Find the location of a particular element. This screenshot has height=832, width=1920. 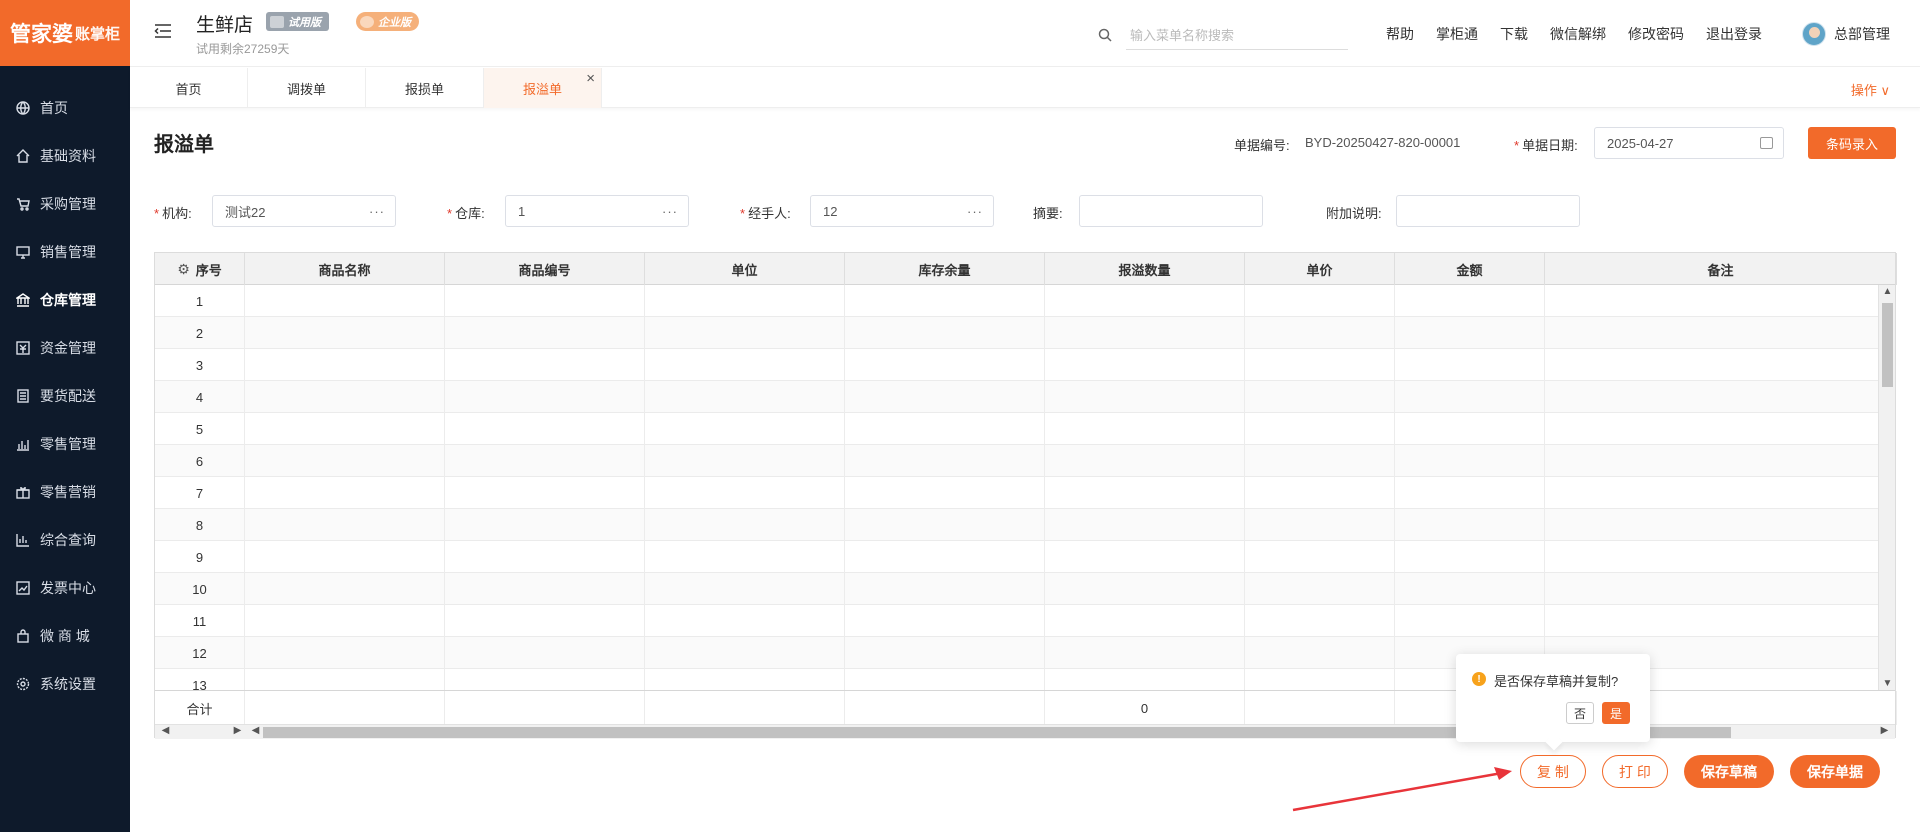

sidebar-item-mall: 微 商 城 is located at coordinates (65, 636).